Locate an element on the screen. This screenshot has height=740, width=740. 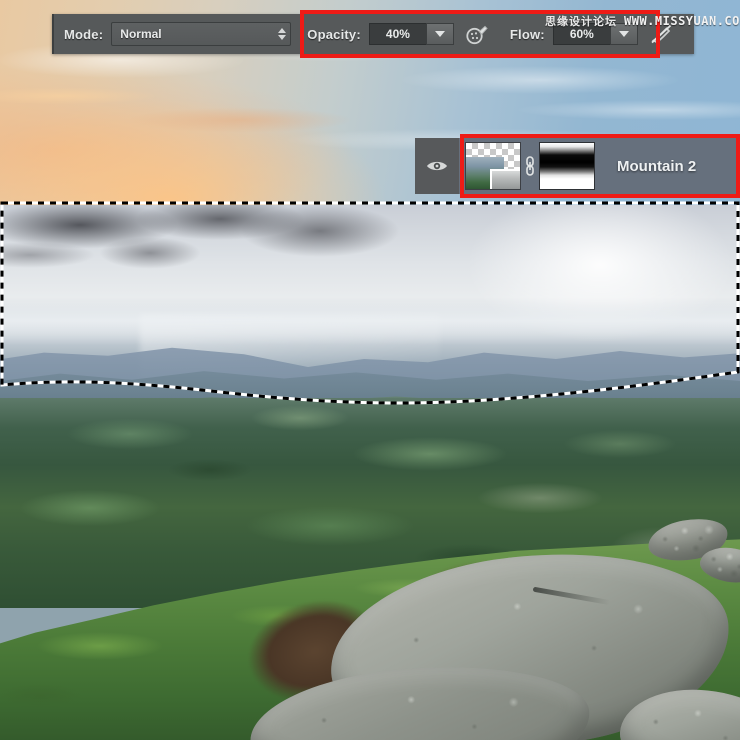
flow-label: Flow: is located at coordinates (527, 34).